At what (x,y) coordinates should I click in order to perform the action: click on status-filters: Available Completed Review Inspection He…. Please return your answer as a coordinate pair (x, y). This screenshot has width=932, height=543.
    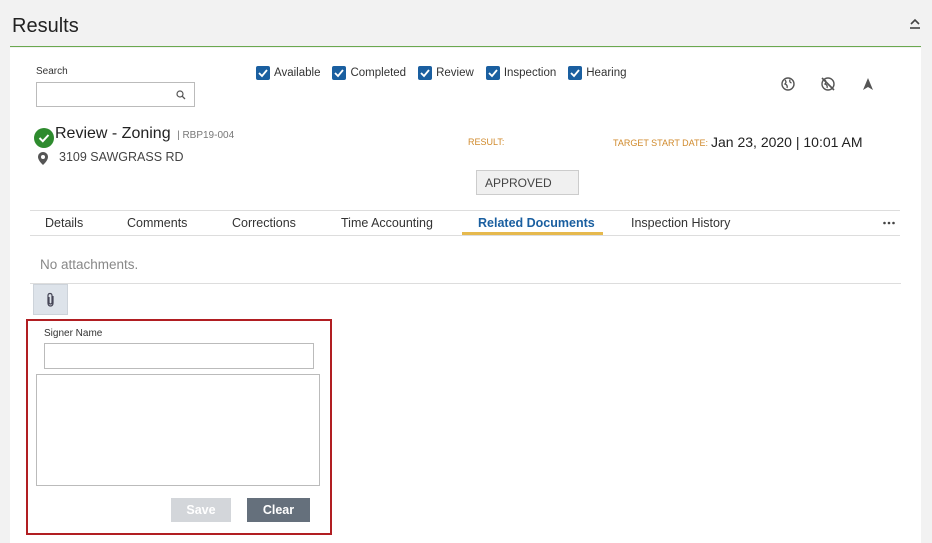
    Looking at the image, I should click on (447, 73).